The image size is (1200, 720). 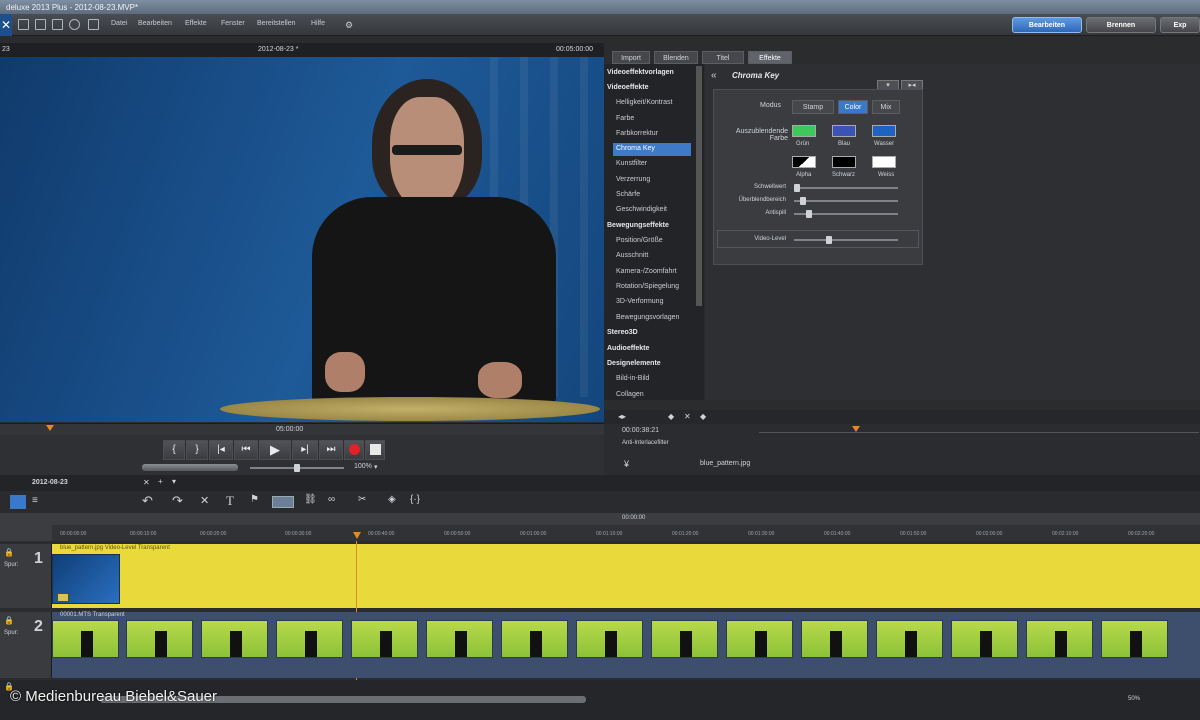 What do you see at coordinates (376, 467) in the screenshot?
I see `zoom-dropdown-icon: ▾` at bounding box center [376, 467].